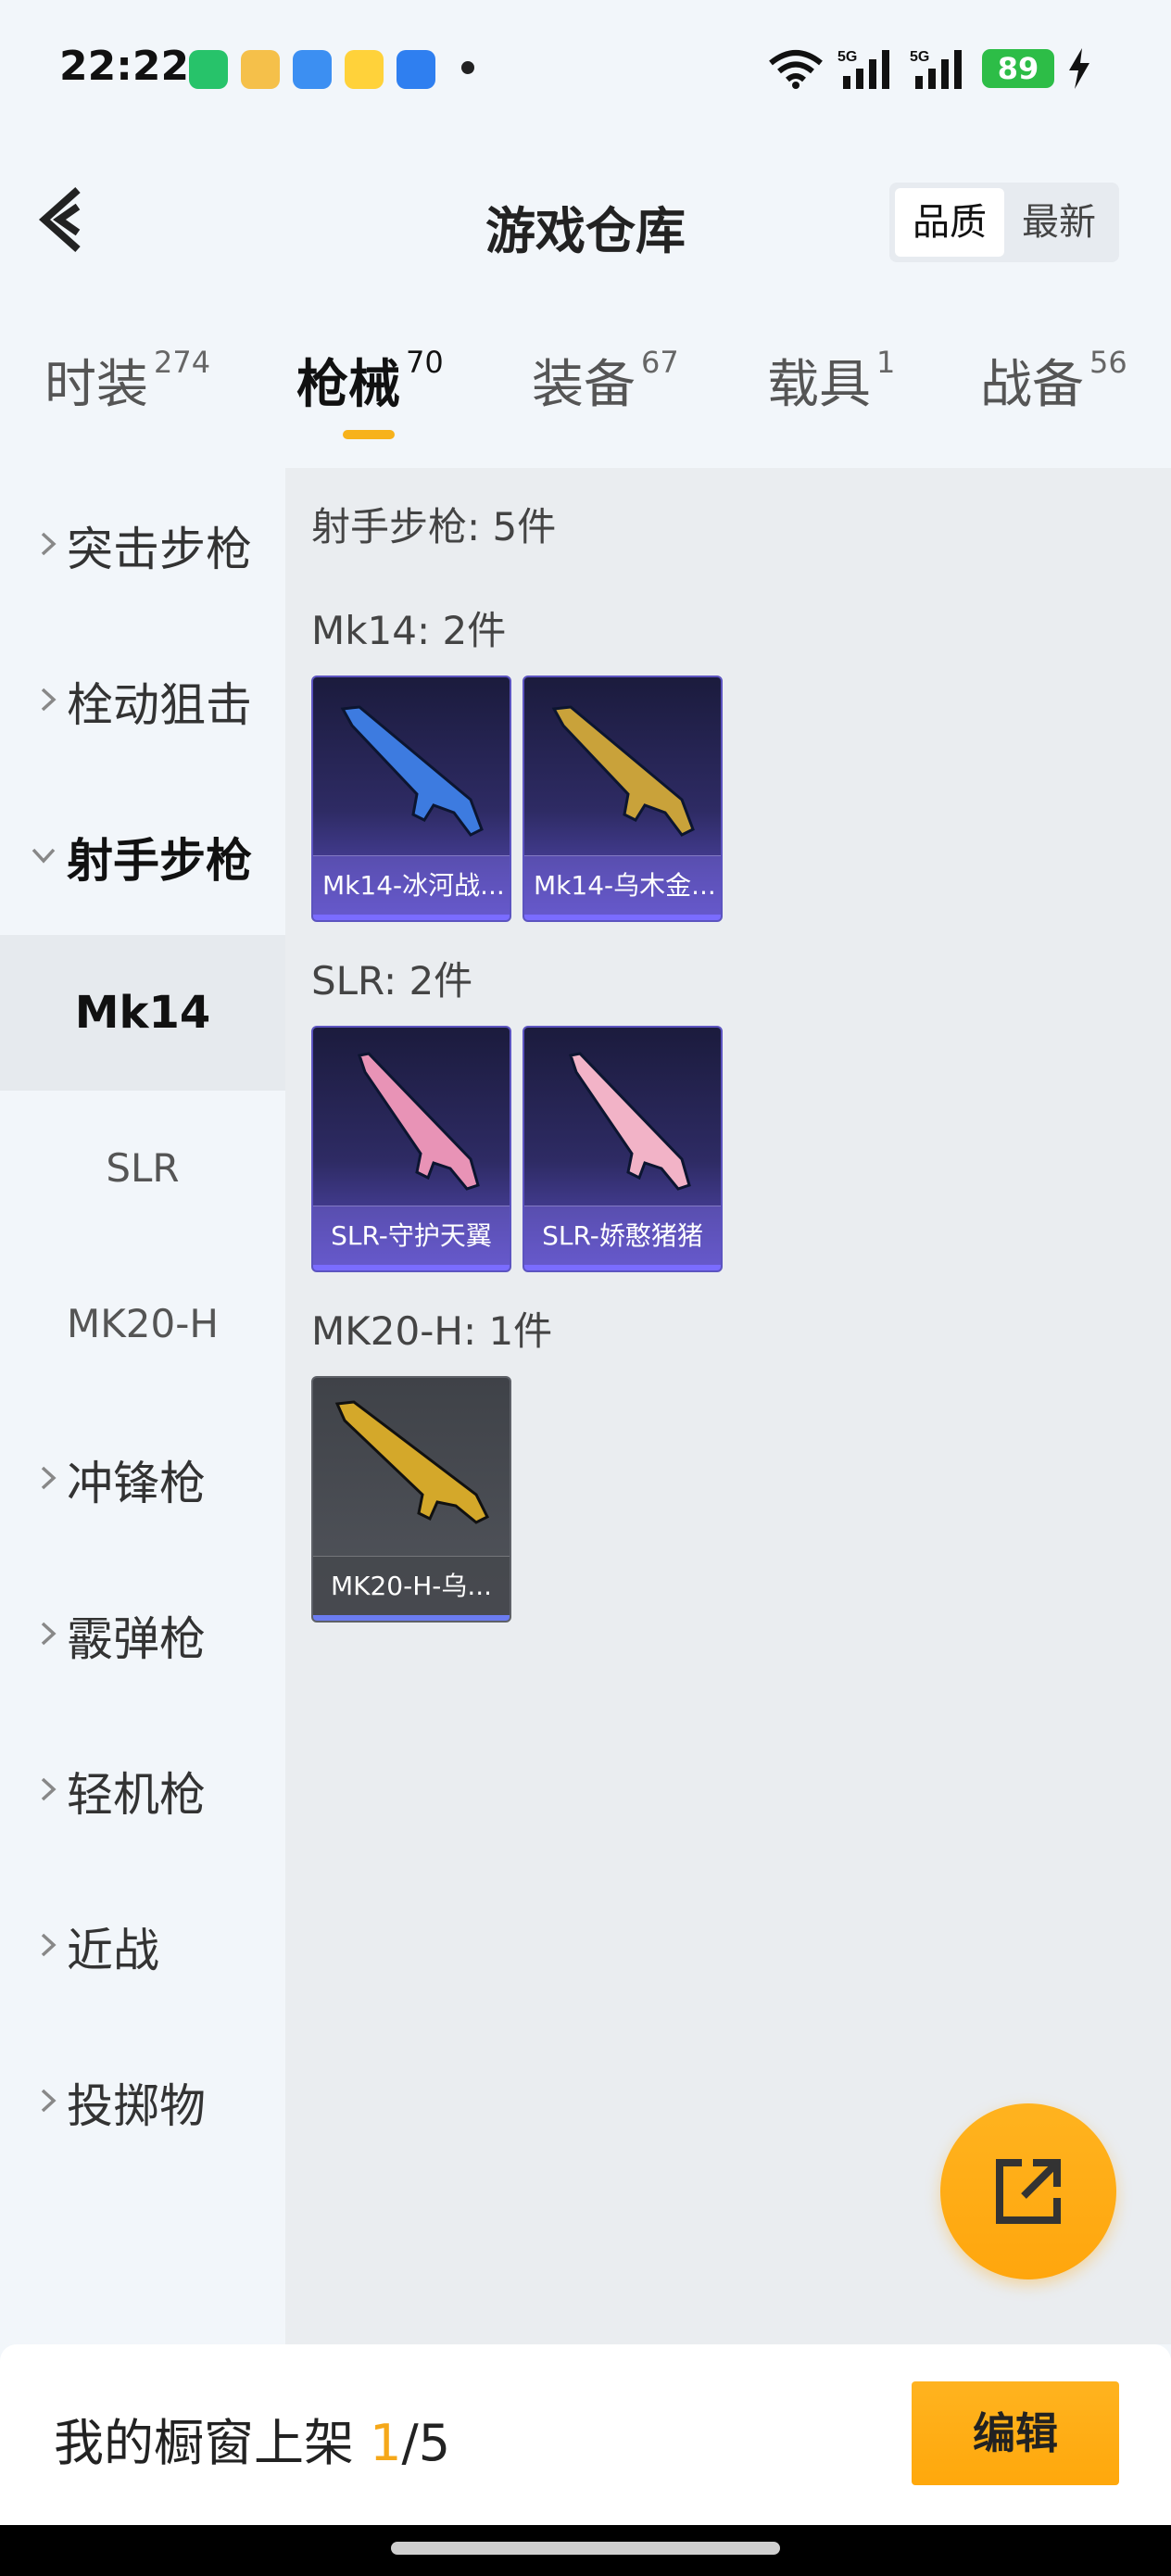 The width and height of the screenshot is (1171, 2576). Describe the element at coordinates (584, 385) in the screenshot. I see `tab-label: 装备` at that location.